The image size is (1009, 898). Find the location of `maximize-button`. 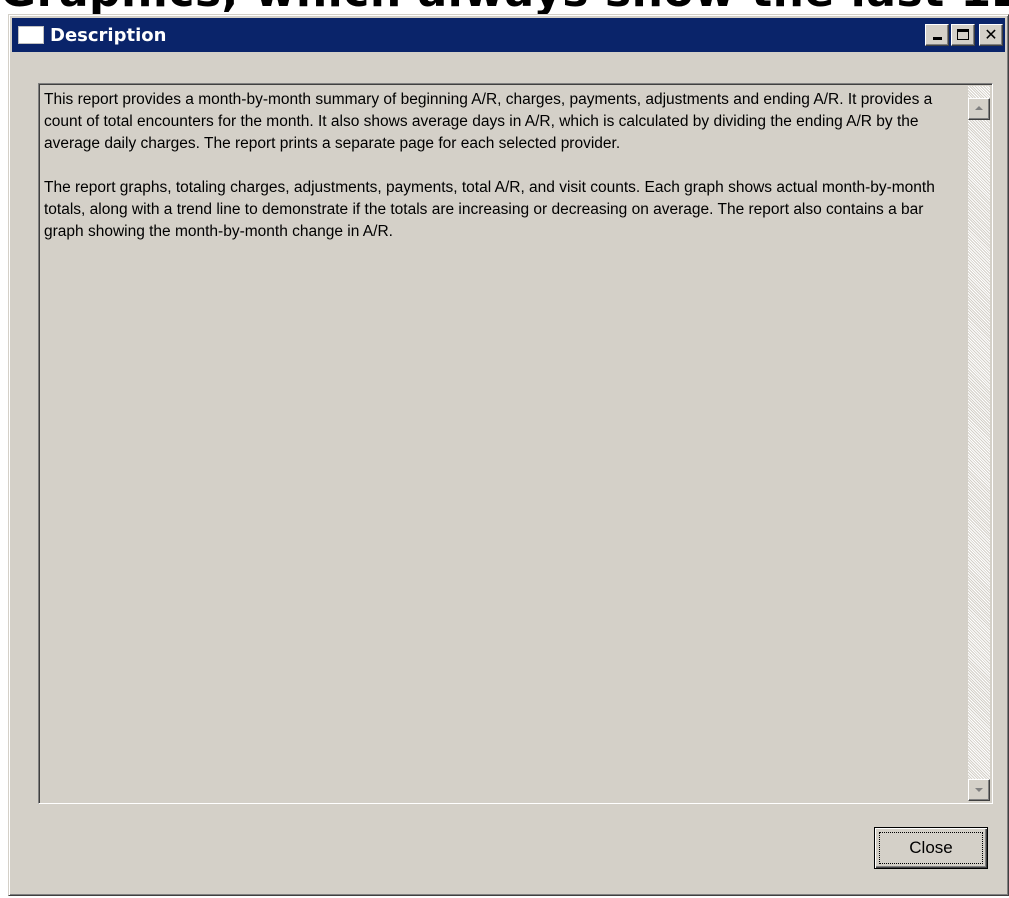

maximize-button is located at coordinates (963, 35).